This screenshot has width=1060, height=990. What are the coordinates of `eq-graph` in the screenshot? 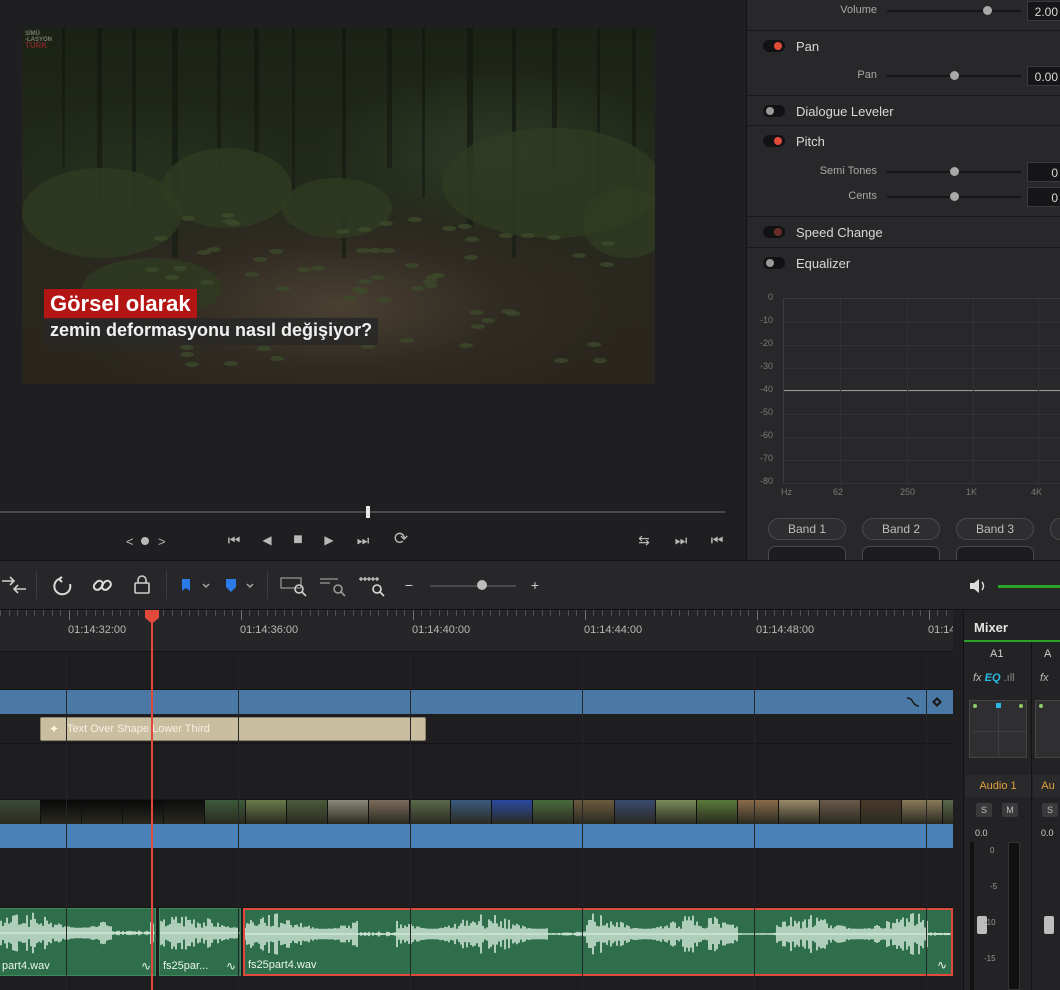 It's located at (921, 391).